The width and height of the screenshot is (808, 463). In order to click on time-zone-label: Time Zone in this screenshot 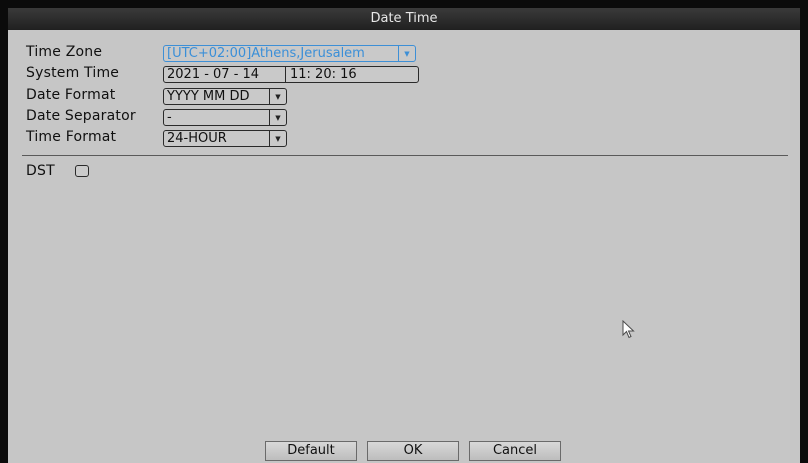, I will do `click(64, 52)`.